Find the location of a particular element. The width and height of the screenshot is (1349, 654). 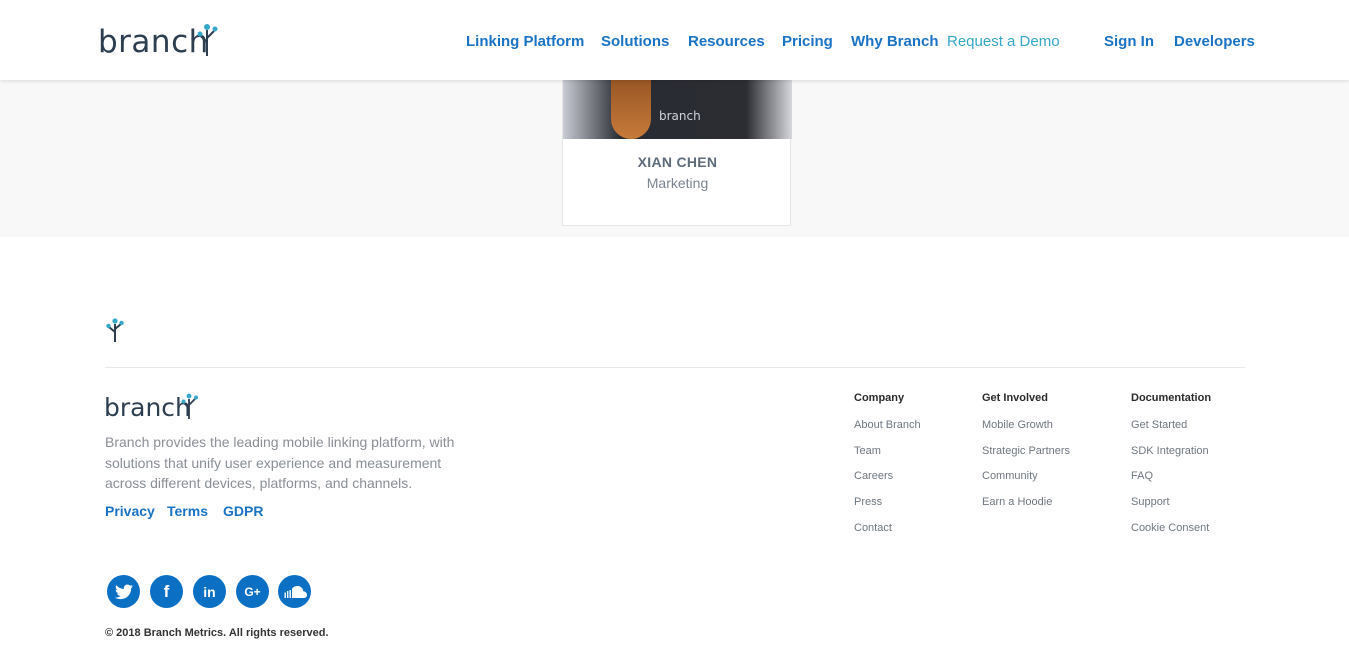

footer-link-get-started: Get Started is located at coordinates (1159, 425).